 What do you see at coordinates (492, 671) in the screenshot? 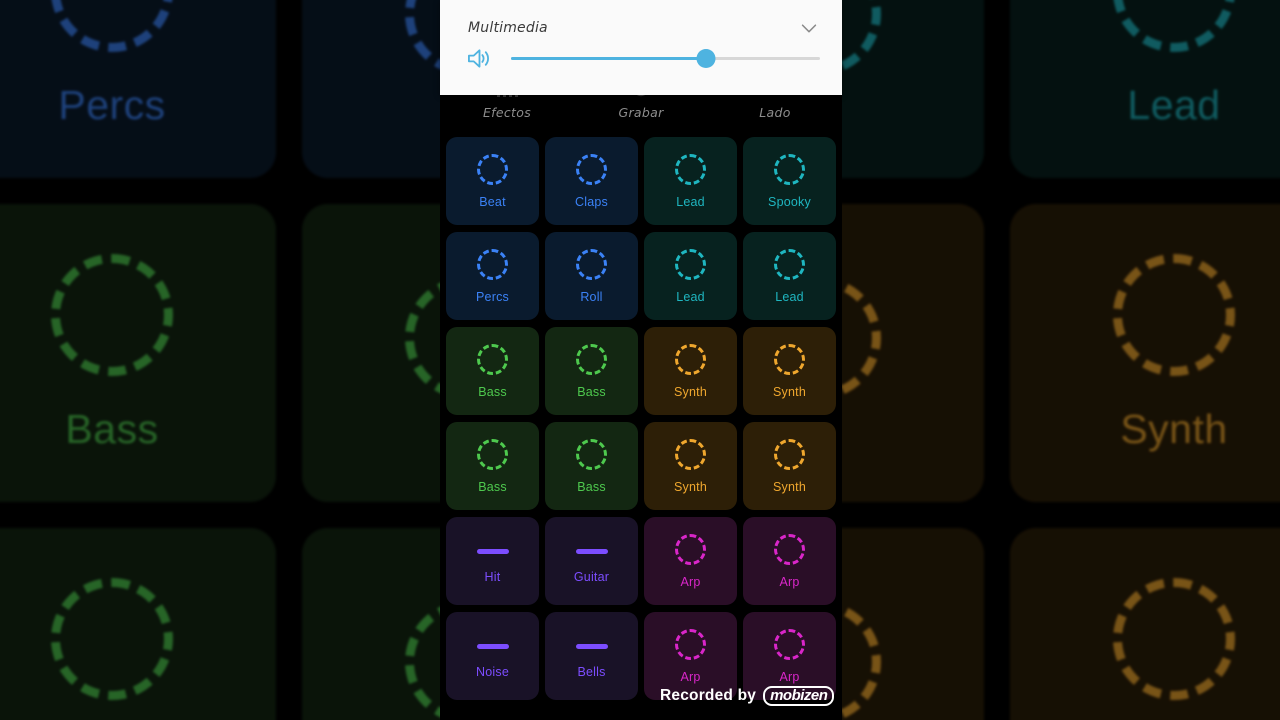
I see `sound-pad-label: Noise` at bounding box center [492, 671].